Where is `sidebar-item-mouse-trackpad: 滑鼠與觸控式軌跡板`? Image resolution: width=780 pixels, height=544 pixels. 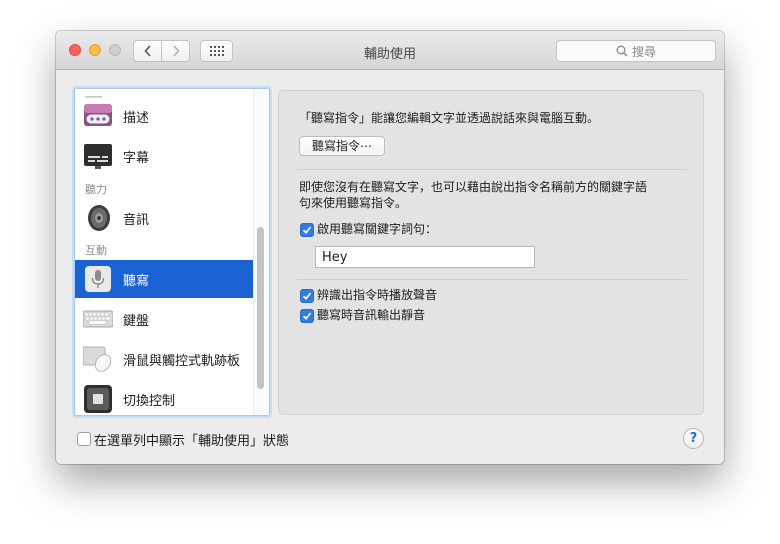 sidebar-item-mouse-trackpad: 滑鼠與觸控式軌跡板 is located at coordinates (164, 359).